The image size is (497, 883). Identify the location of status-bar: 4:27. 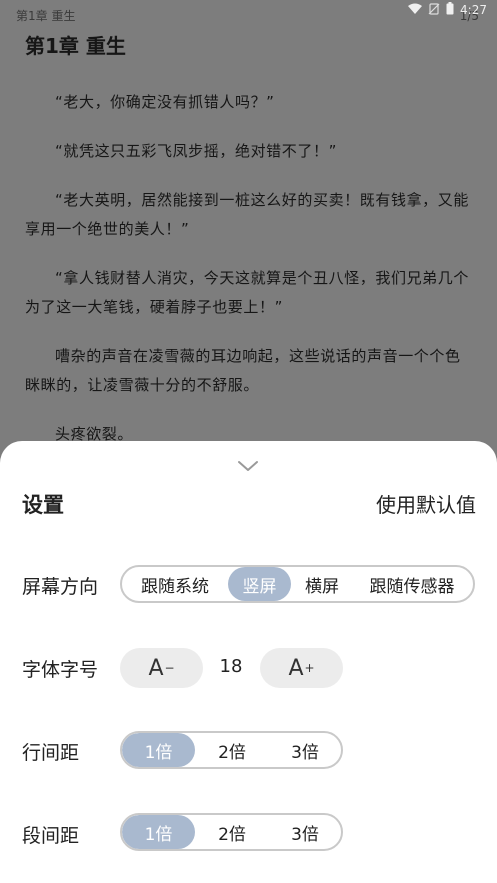
(447, 10).